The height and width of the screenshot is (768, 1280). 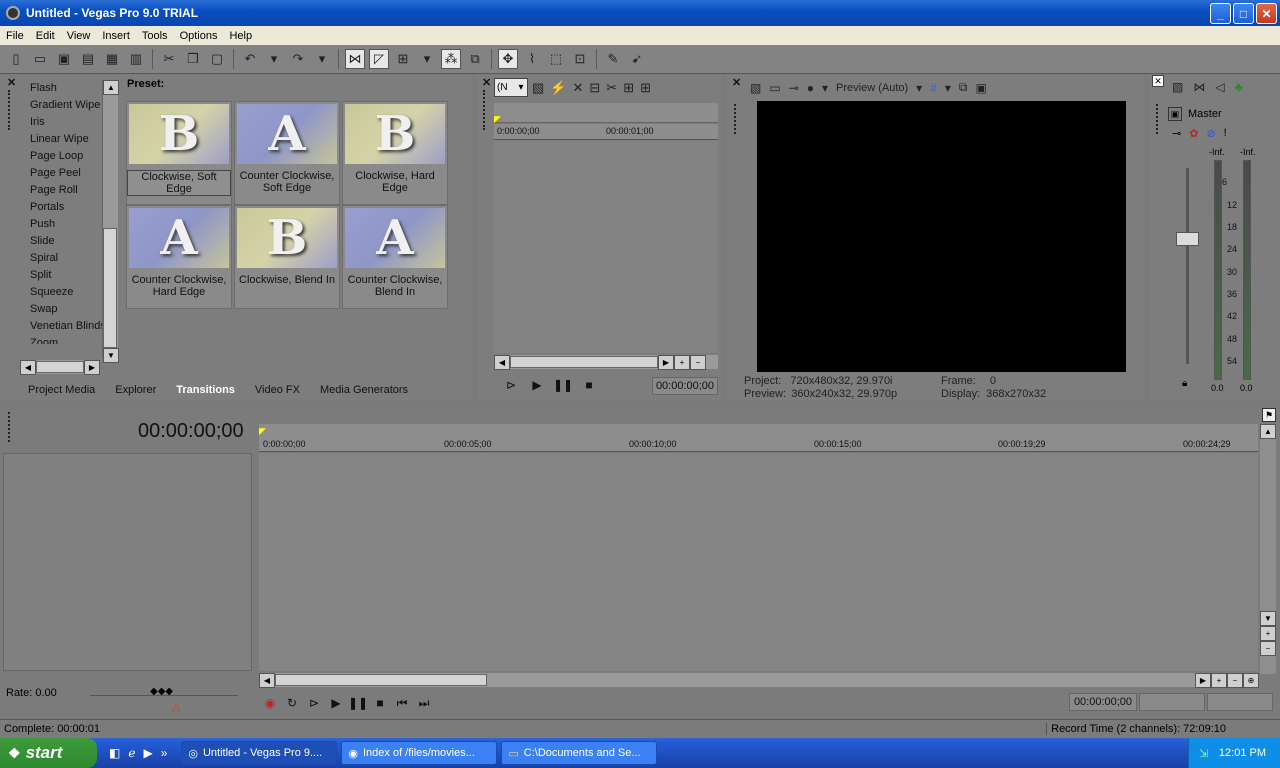 I want to click on preset-thumbnail: B Clockwise, Hard Edge, so click(x=395, y=153).